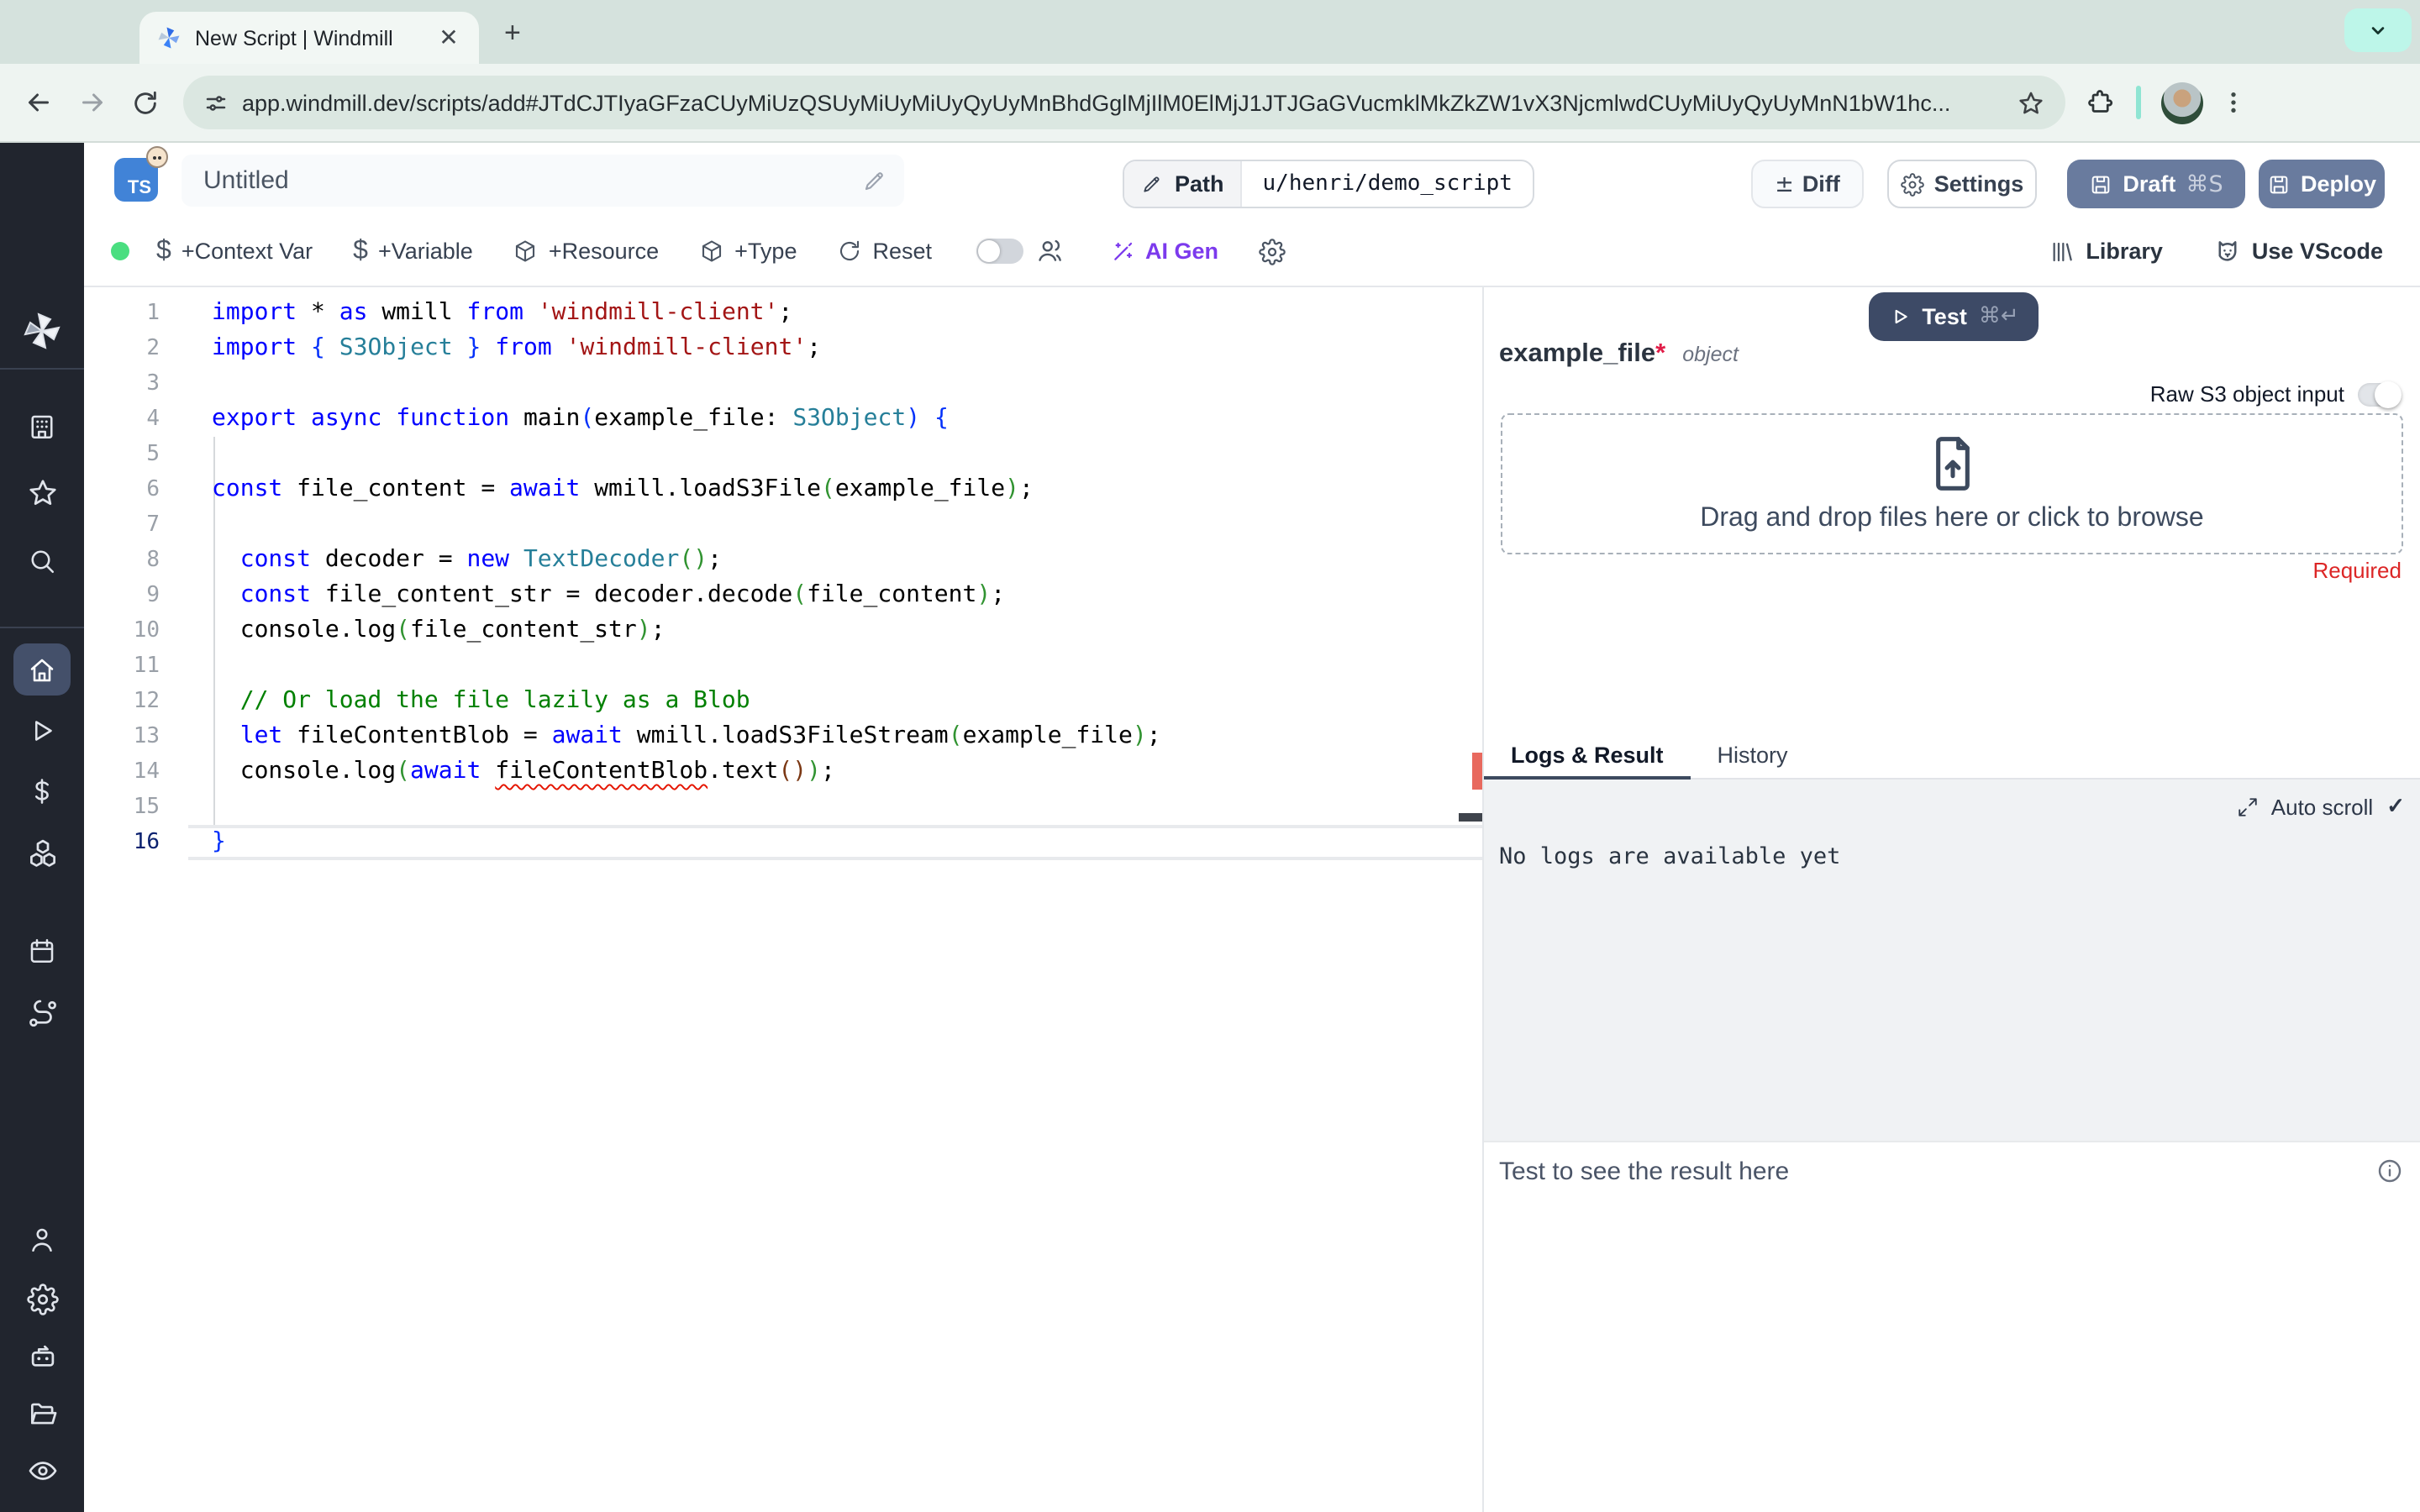 The image size is (2420, 1512). I want to click on profile-avatar, so click(2182, 102).